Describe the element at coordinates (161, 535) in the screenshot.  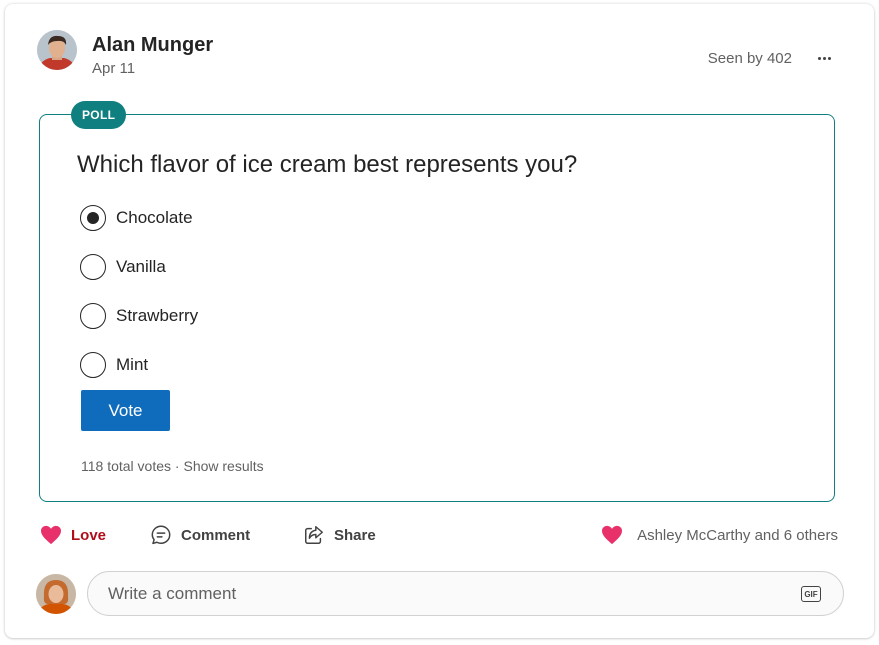
I see `comment-icon` at that location.